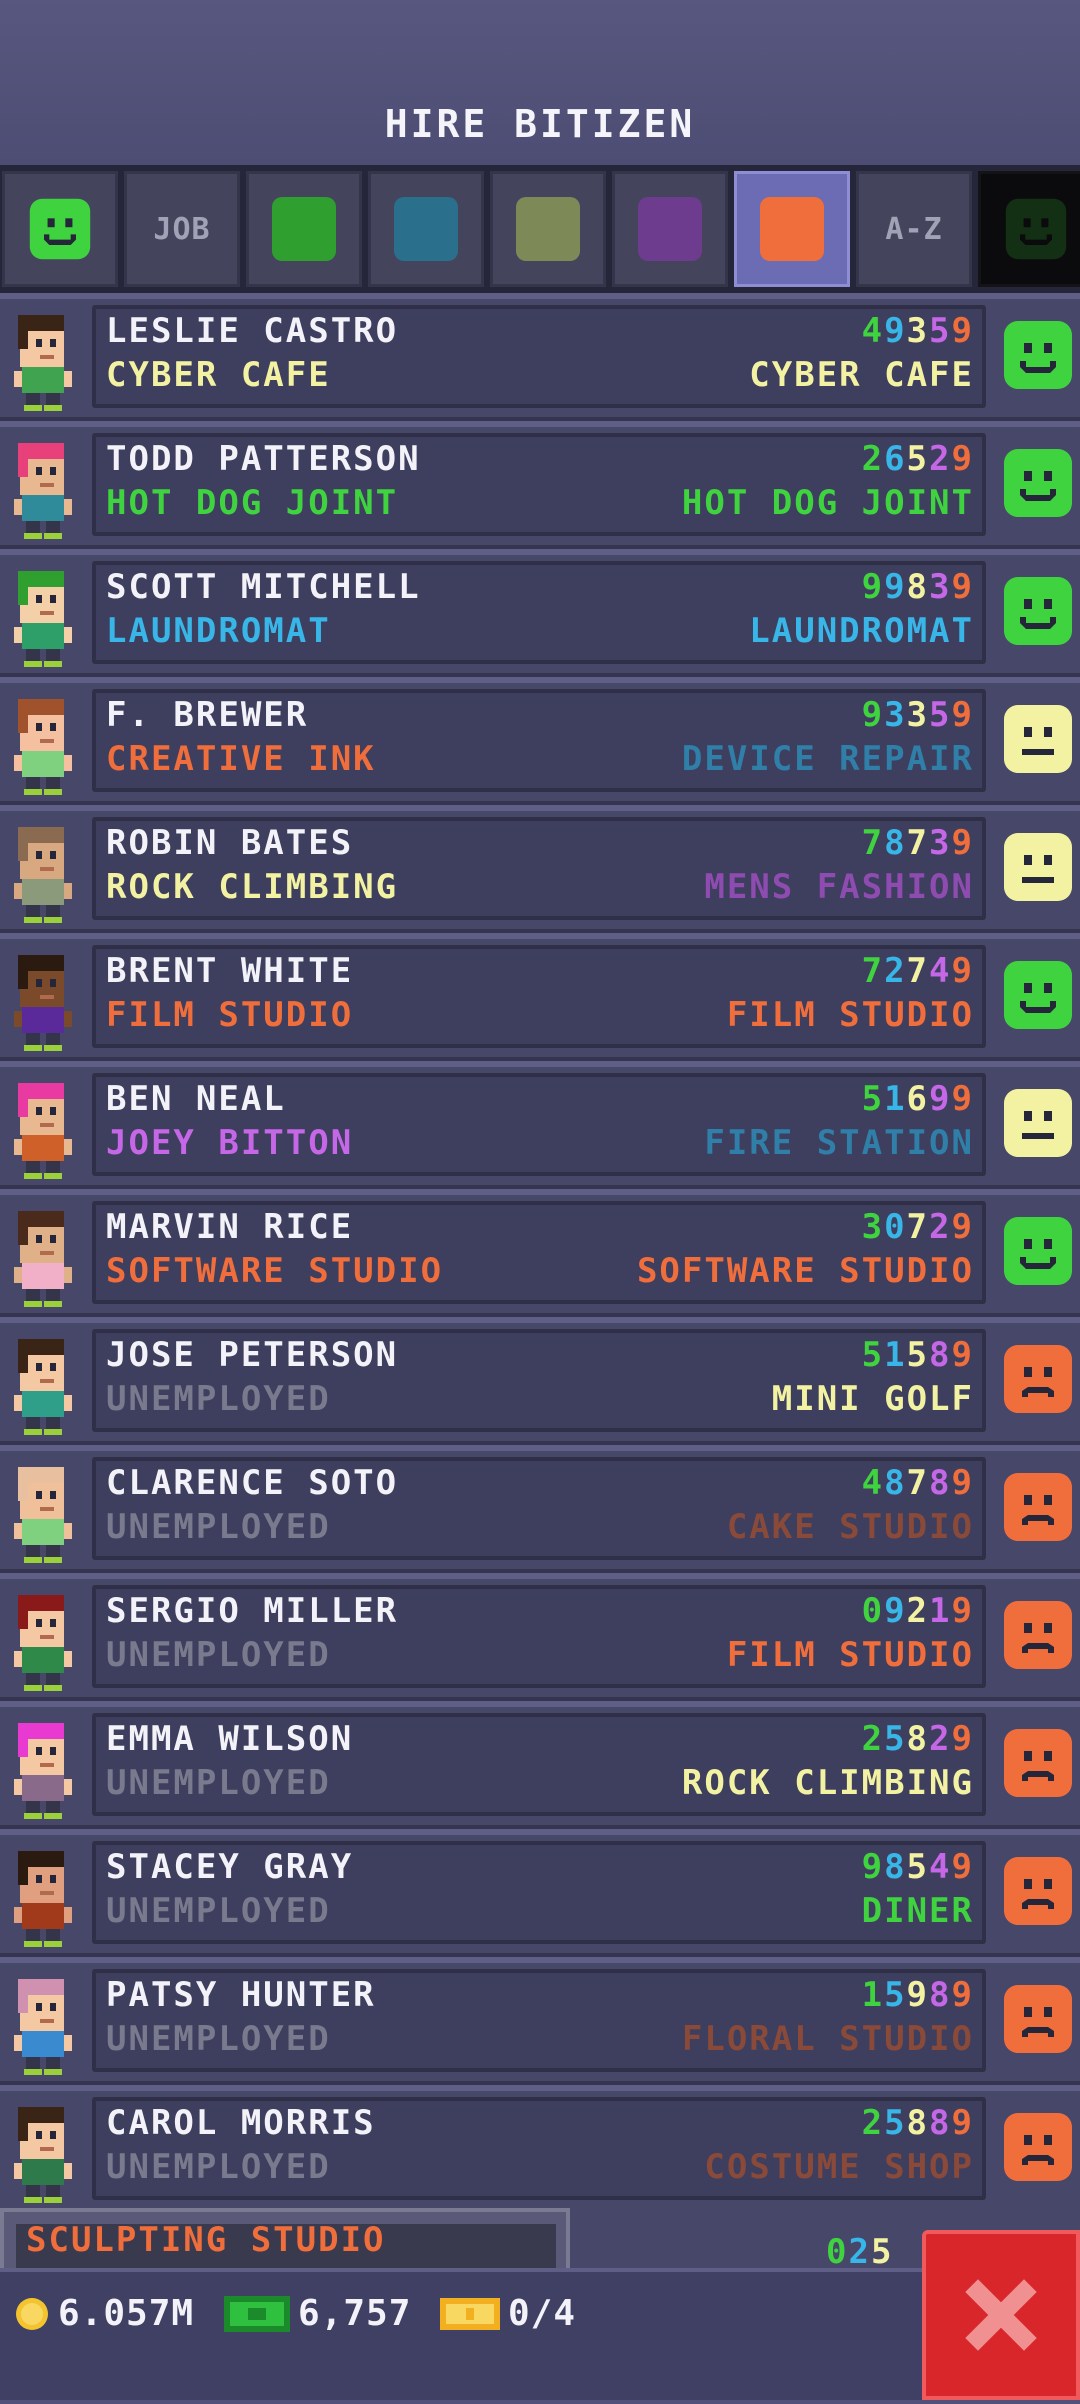 The width and height of the screenshot is (1080, 2404). I want to click on list-item: CLARENCE SOTO UNEMPLOYED 4 8 7 8 9 CAKE STUDIO, so click(540, 1509).